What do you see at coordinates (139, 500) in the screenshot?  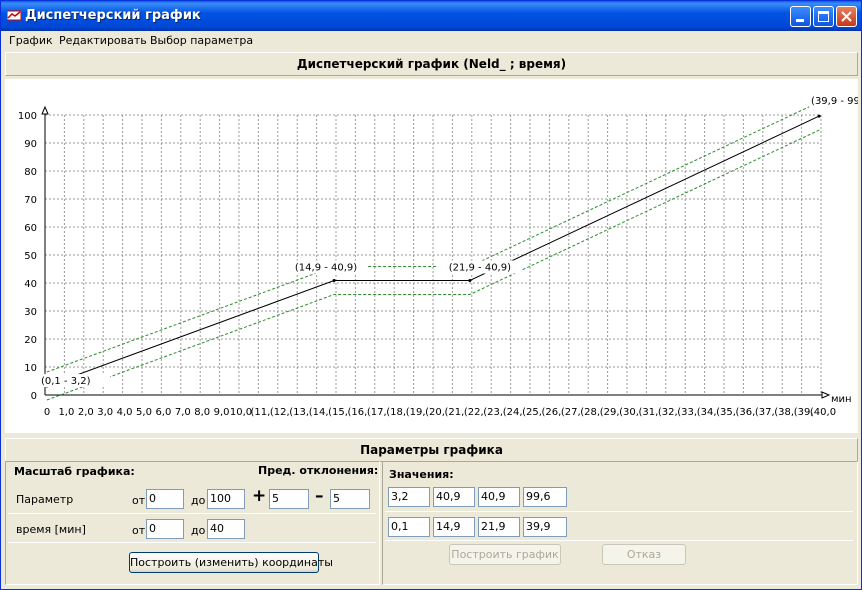 I see `param-from-label: от` at bounding box center [139, 500].